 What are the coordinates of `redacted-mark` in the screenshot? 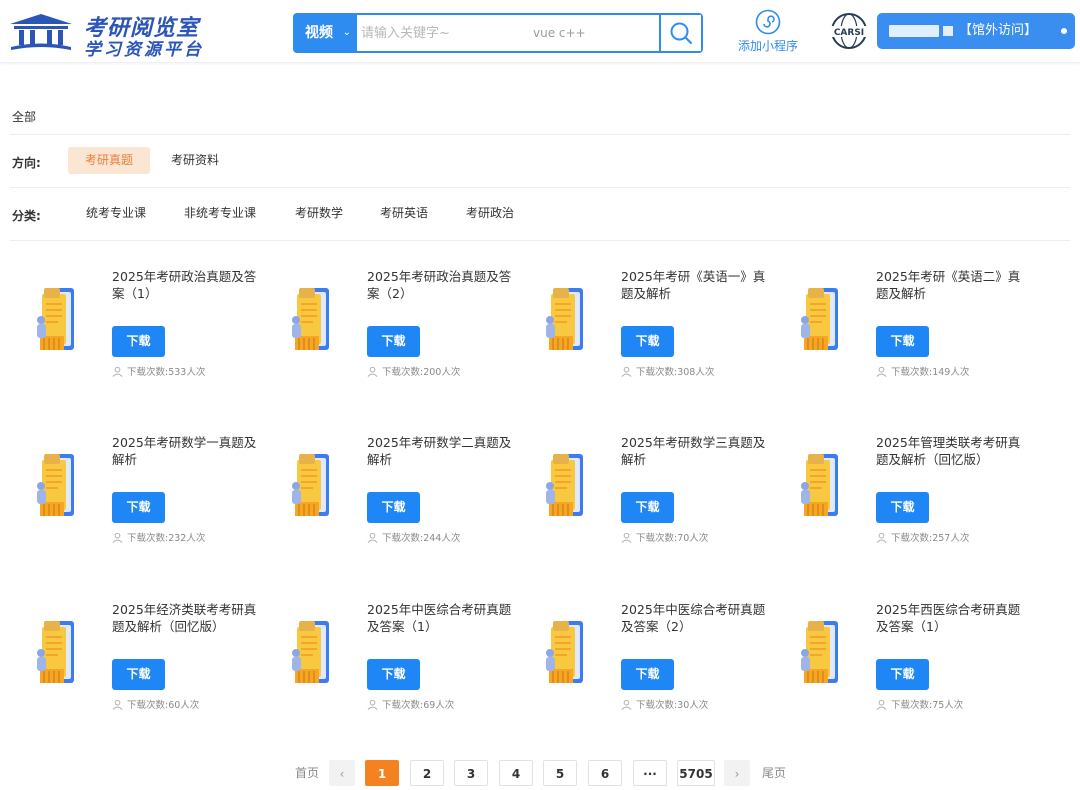 It's located at (948, 30).